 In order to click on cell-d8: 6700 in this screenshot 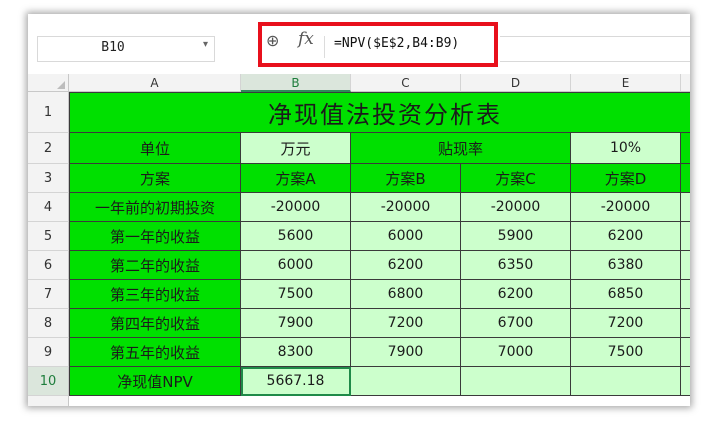, I will do `click(516, 323)`.